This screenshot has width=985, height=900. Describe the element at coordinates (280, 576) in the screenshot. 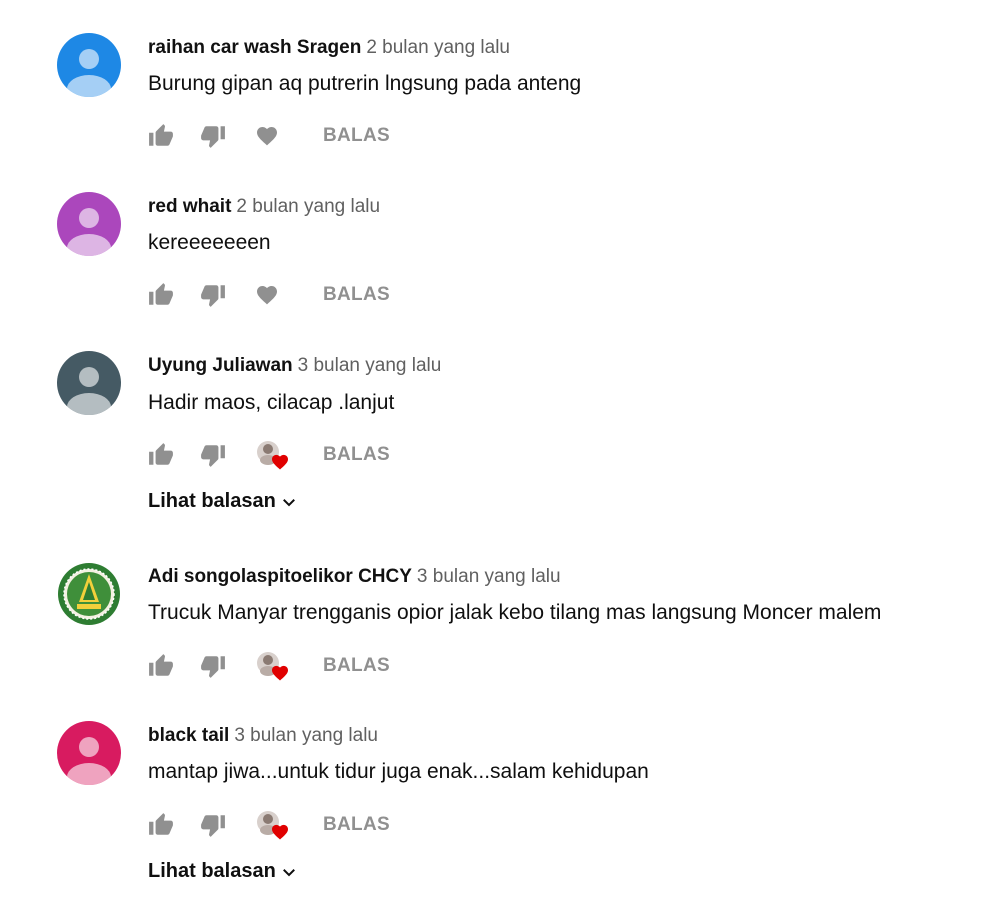

I see `author-name: Adi songolaspitoelikor CHCY` at that location.